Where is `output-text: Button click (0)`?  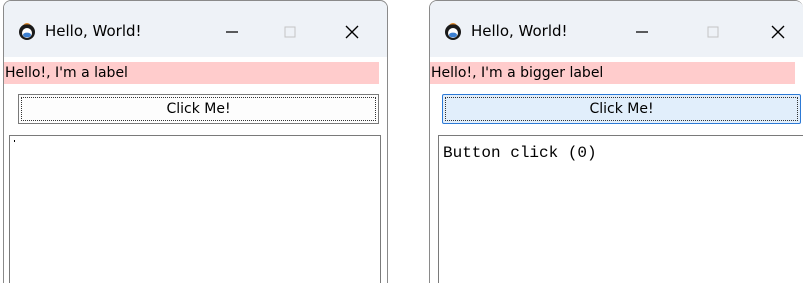 output-text: Button click (0) is located at coordinates (520, 153).